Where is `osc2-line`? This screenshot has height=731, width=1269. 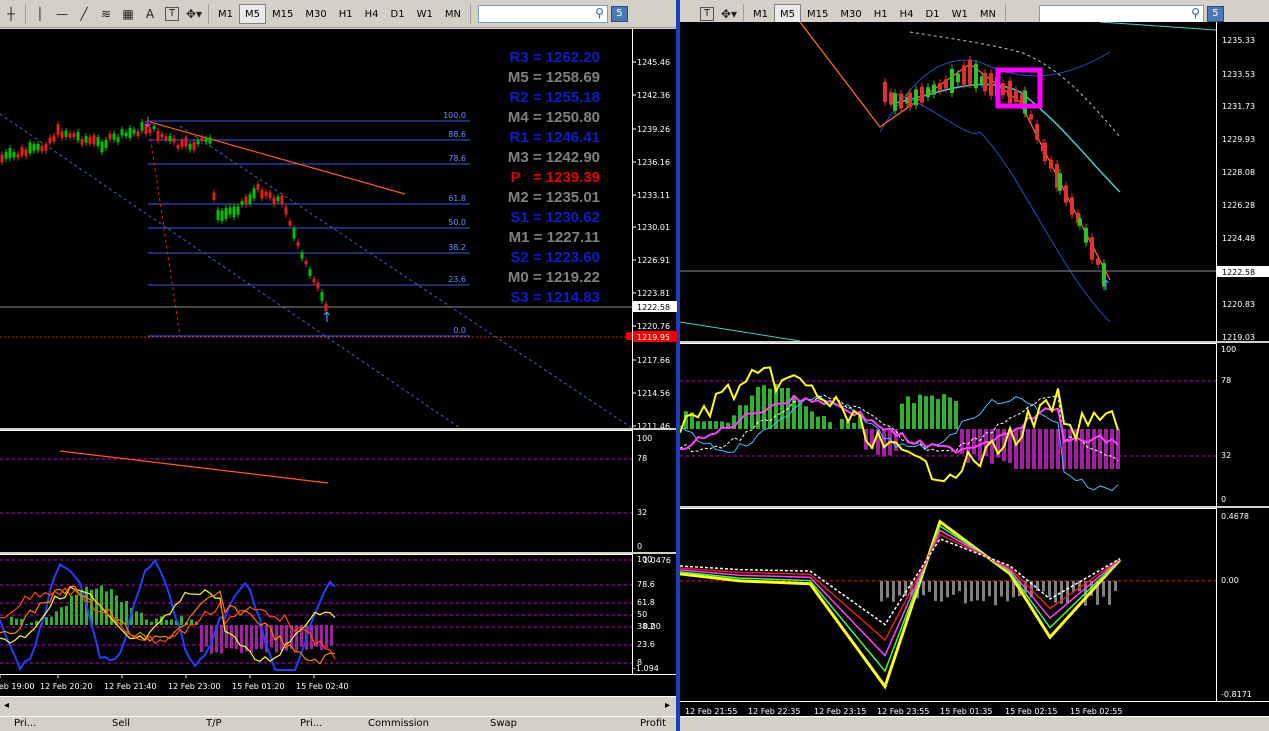 osc2-line is located at coordinates (168, 625).